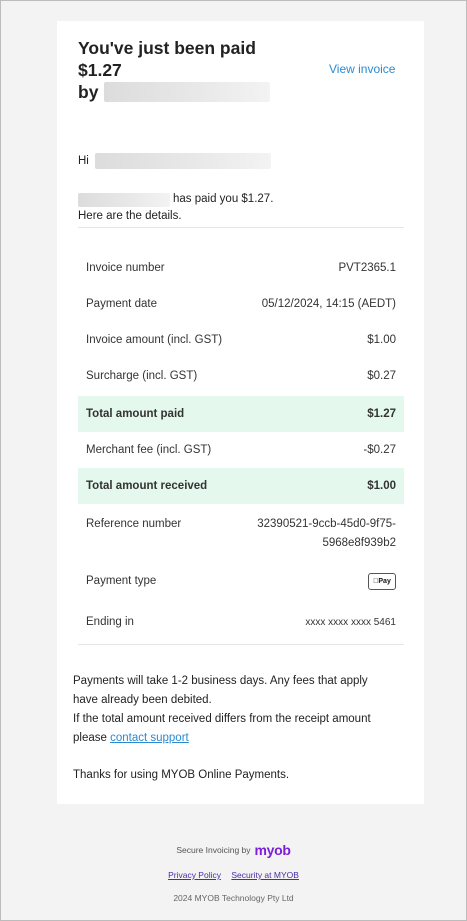 This screenshot has width=467, height=921. Describe the element at coordinates (147, 486) in the screenshot. I see `detail-label: Total amount received` at that location.